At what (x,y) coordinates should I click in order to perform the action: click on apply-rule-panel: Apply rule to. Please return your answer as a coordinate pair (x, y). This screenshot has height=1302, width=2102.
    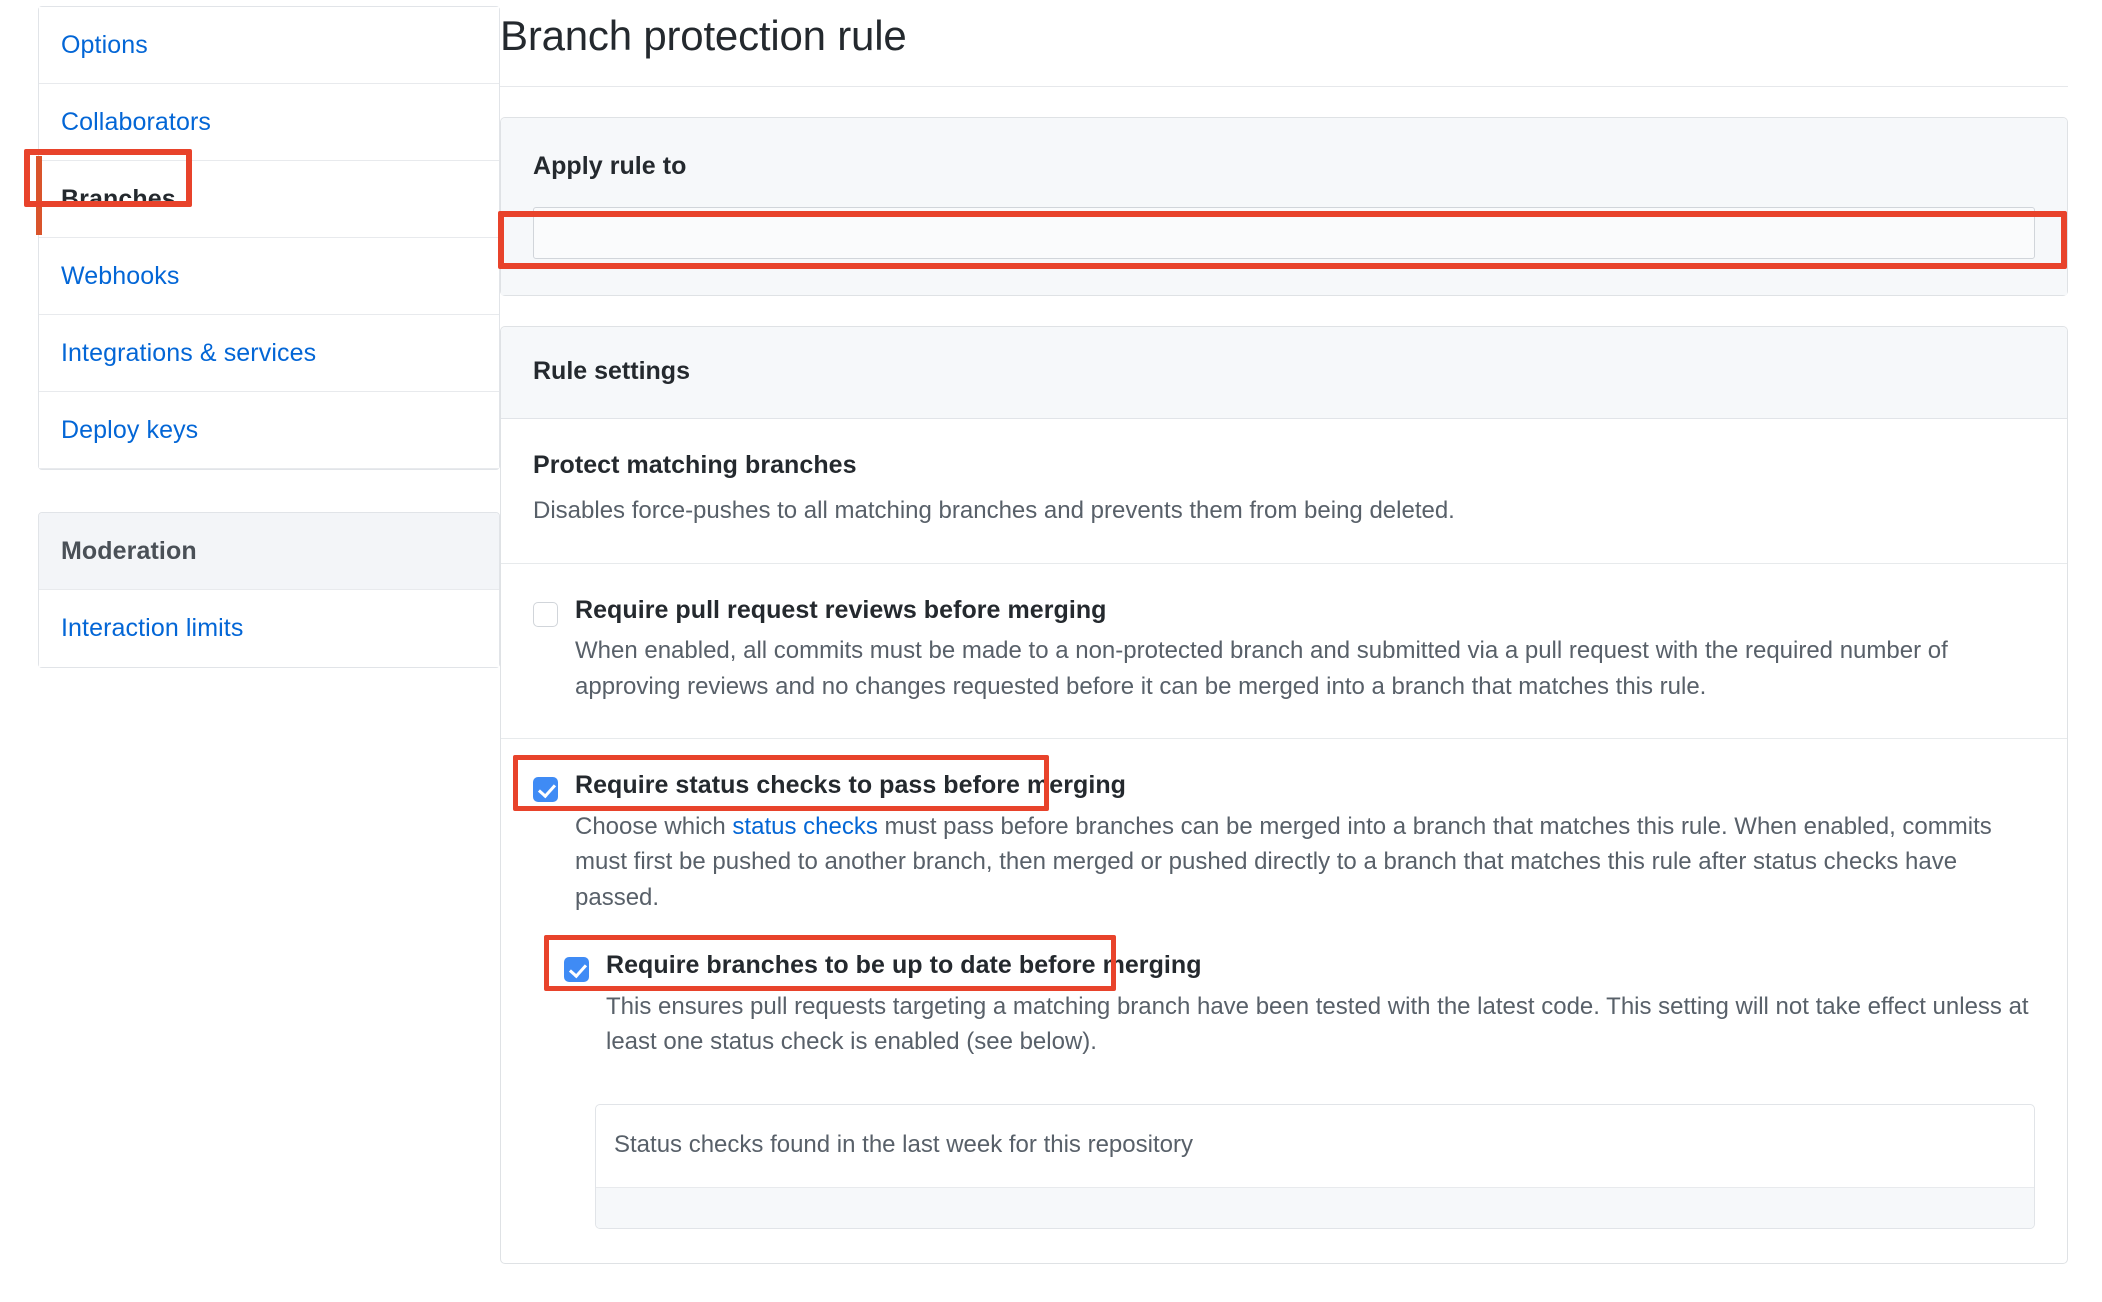
    Looking at the image, I should click on (1283, 206).